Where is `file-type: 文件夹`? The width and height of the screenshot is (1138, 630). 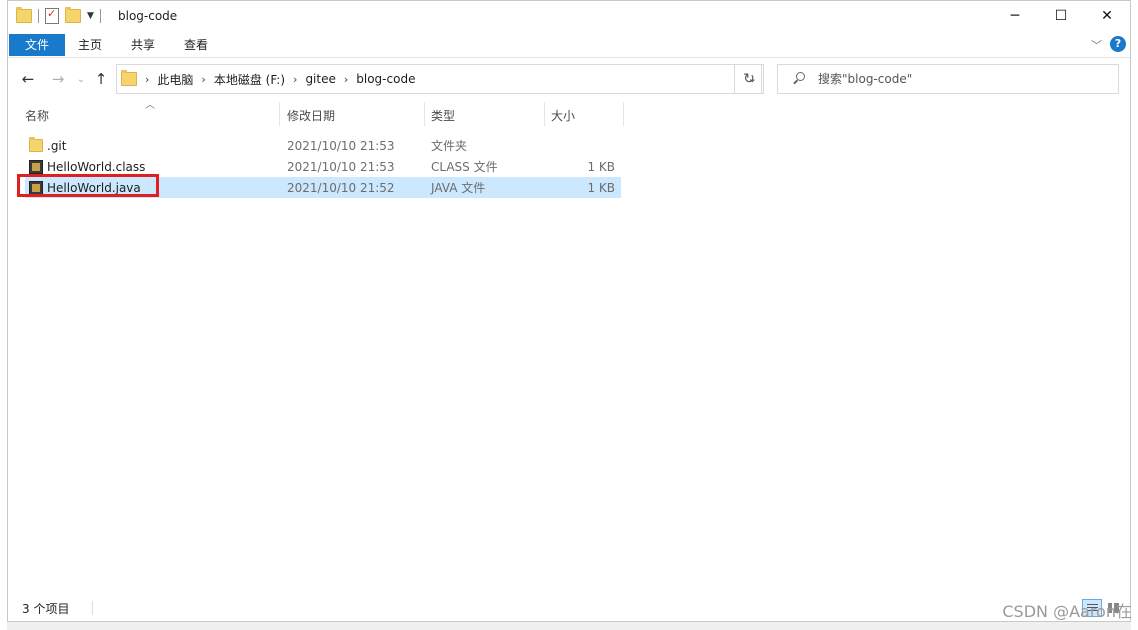
file-type: 文件夹 is located at coordinates (449, 146).